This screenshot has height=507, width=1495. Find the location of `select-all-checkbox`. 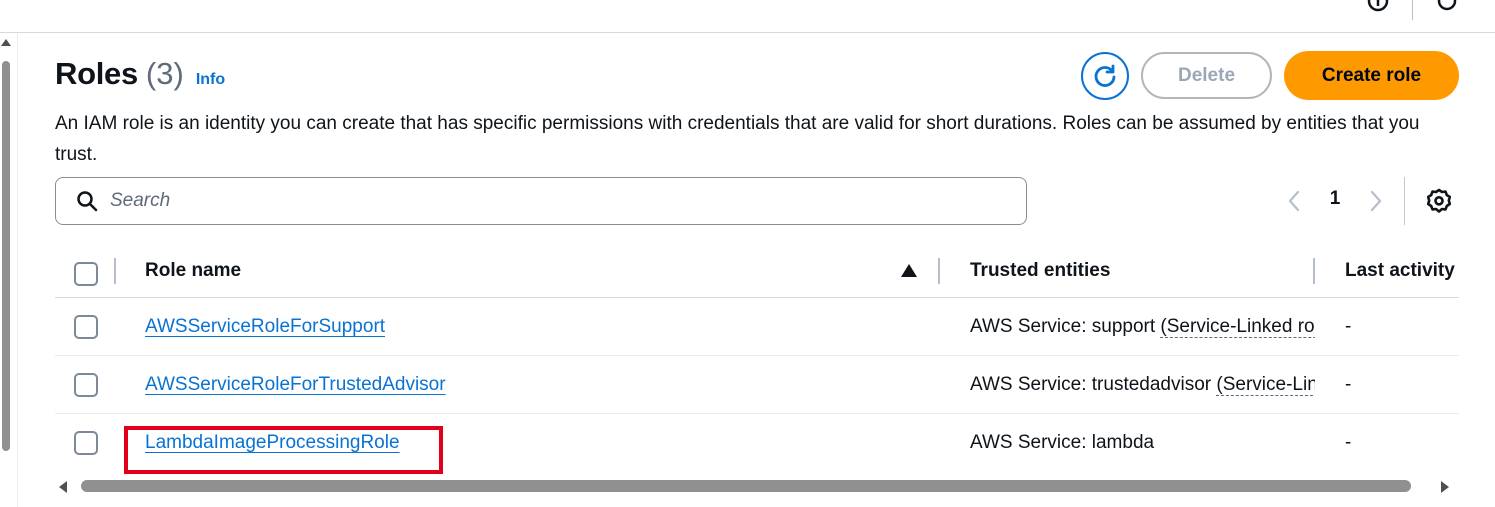

select-all-checkbox is located at coordinates (86, 274).